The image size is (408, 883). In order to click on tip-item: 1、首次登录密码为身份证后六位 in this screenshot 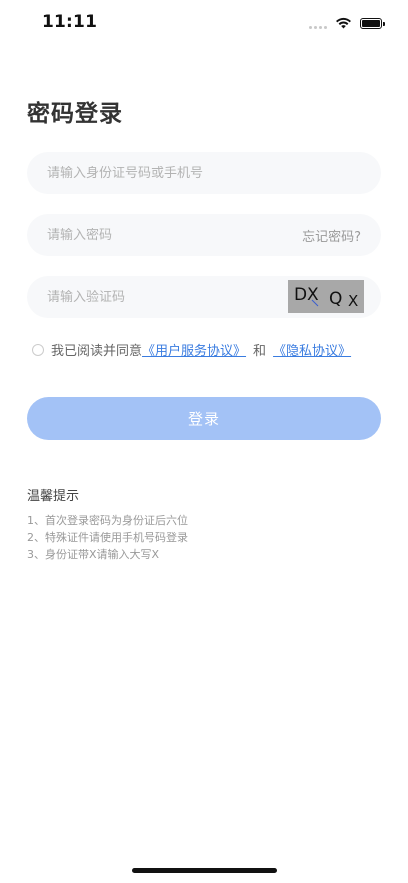, I will do `click(107, 520)`.